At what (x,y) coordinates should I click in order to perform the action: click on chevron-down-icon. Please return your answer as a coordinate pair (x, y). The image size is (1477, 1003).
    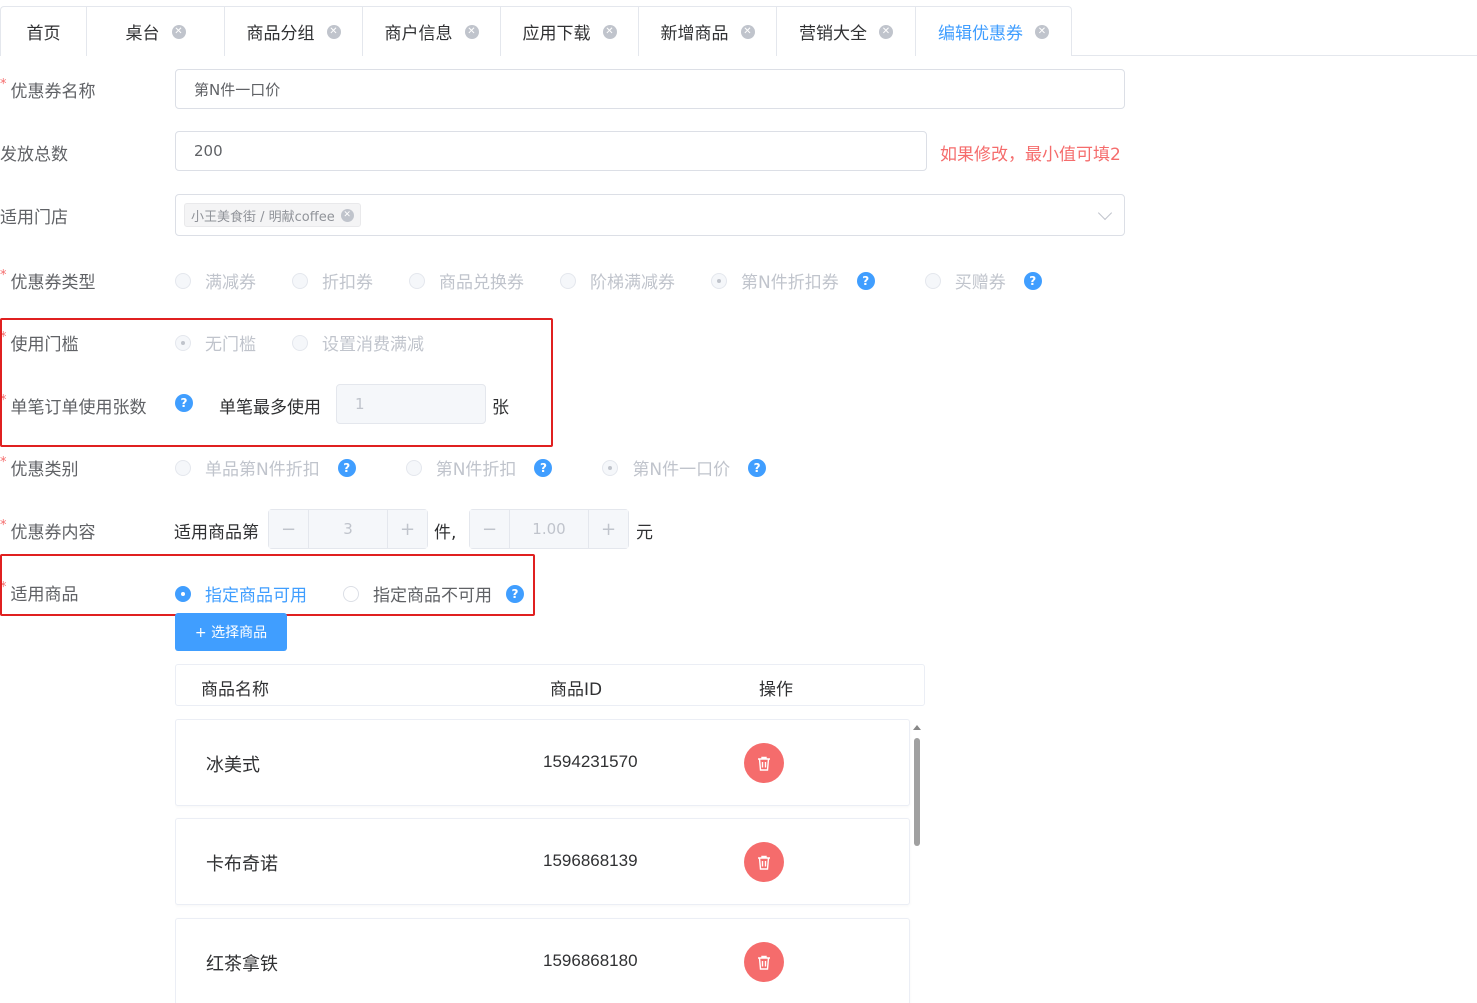
    Looking at the image, I should click on (1105, 213).